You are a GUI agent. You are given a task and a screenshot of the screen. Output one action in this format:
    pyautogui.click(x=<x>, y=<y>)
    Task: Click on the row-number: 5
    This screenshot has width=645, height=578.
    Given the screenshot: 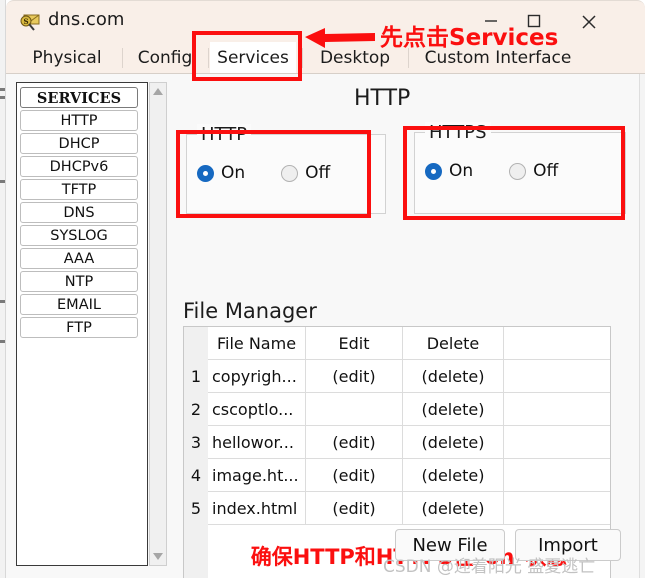 What is the action you would take?
    pyautogui.click(x=196, y=508)
    